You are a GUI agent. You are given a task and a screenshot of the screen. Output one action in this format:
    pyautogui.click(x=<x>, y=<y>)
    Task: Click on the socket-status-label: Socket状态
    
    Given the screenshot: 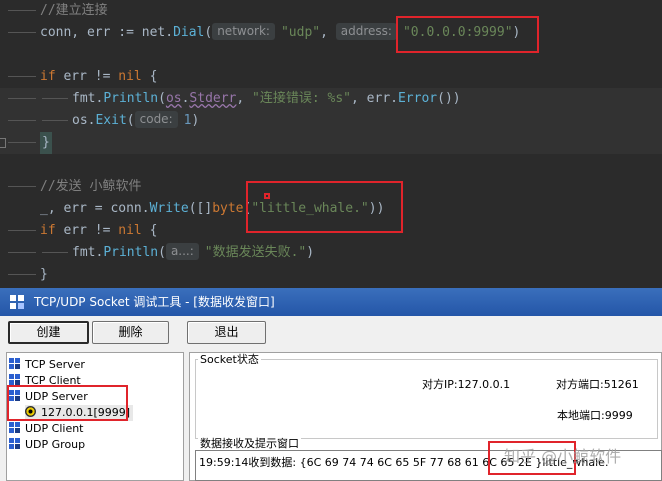 What is the action you would take?
    pyautogui.click(x=229, y=359)
    